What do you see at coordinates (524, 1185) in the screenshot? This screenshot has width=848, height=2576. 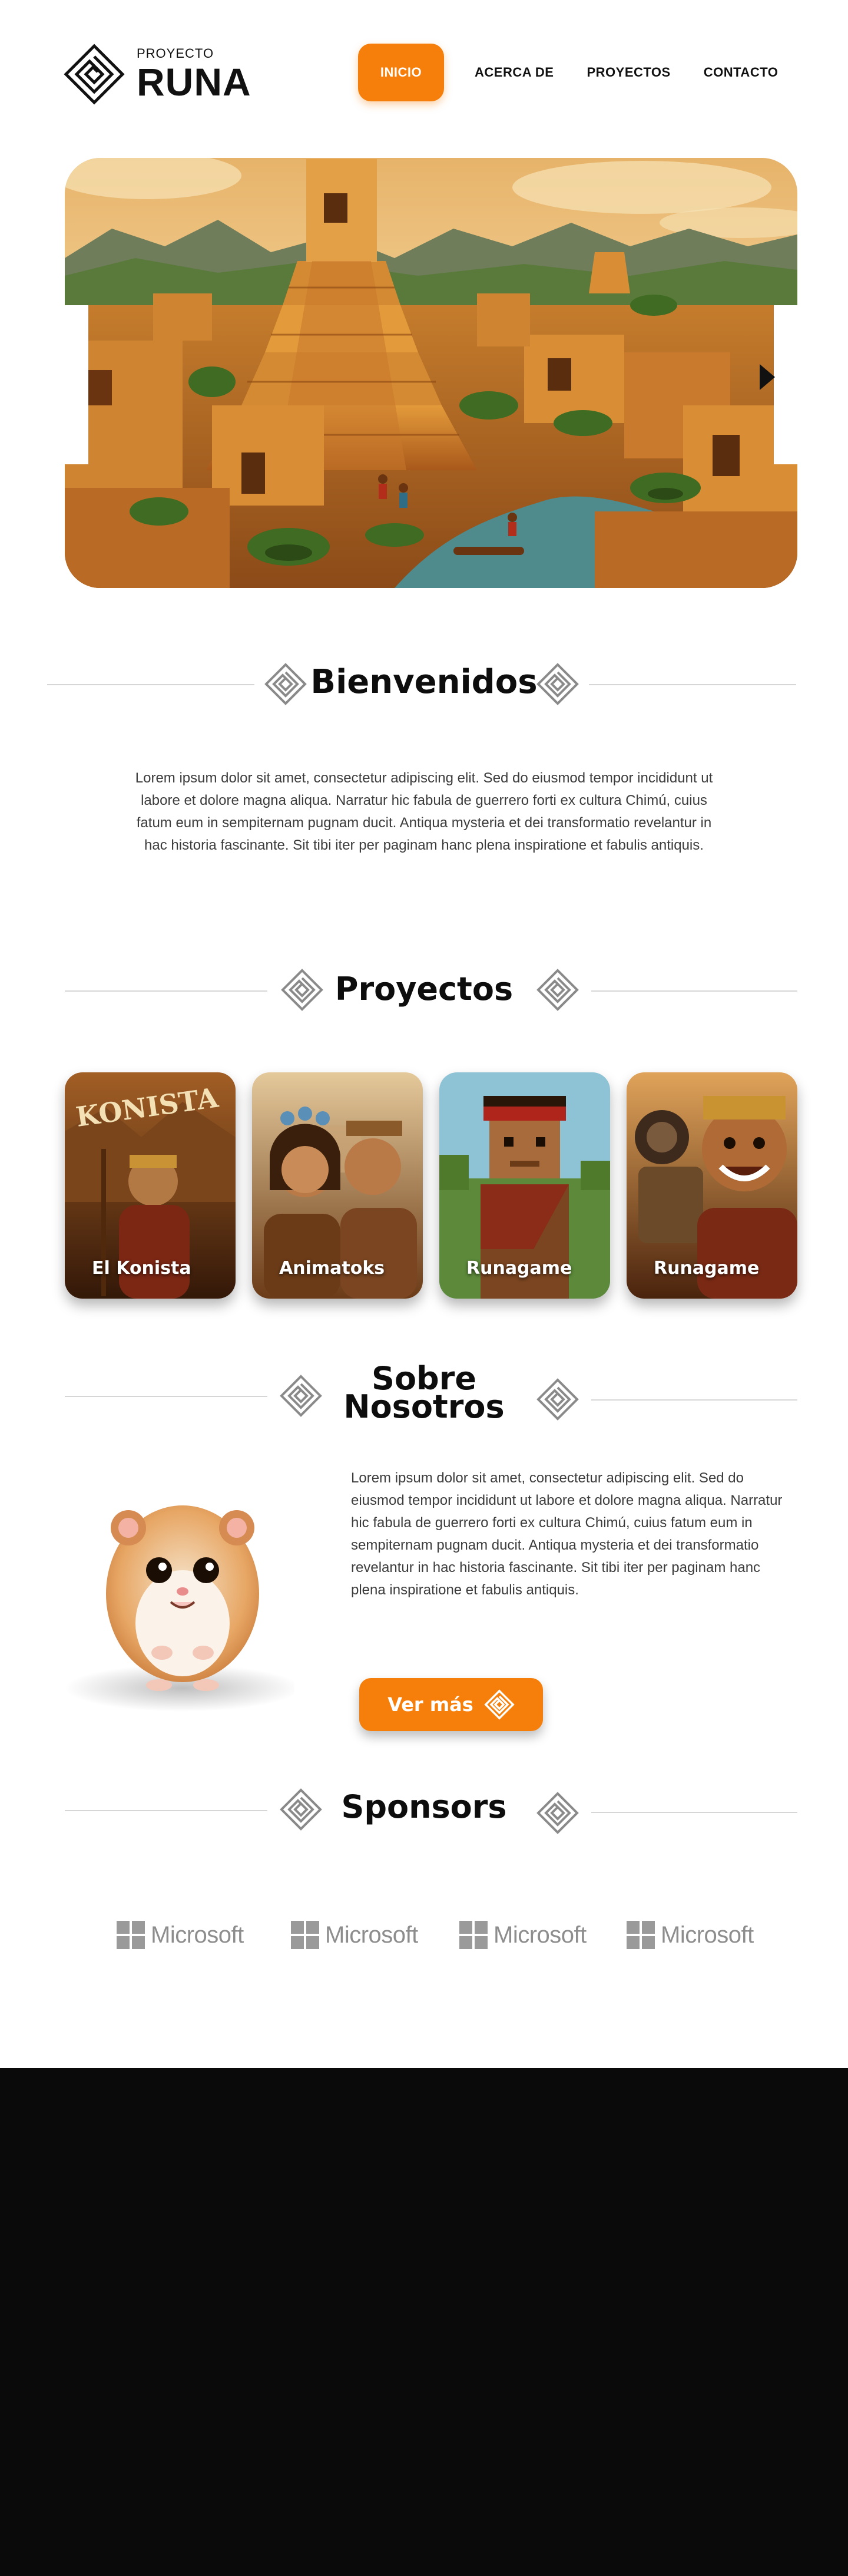 I see `project-card-runagame-1: Runagame` at bounding box center [524, 1185].